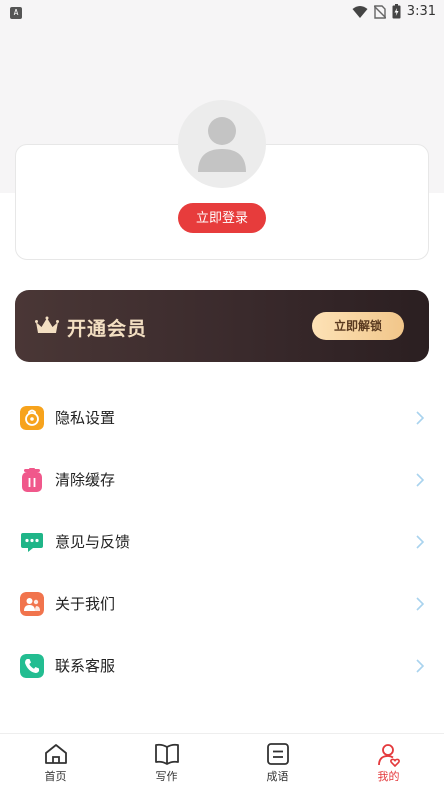  Describe the element at coordinates (358, 326) in the screenshot. I see `unlock-button: 立即解锁` at that location.